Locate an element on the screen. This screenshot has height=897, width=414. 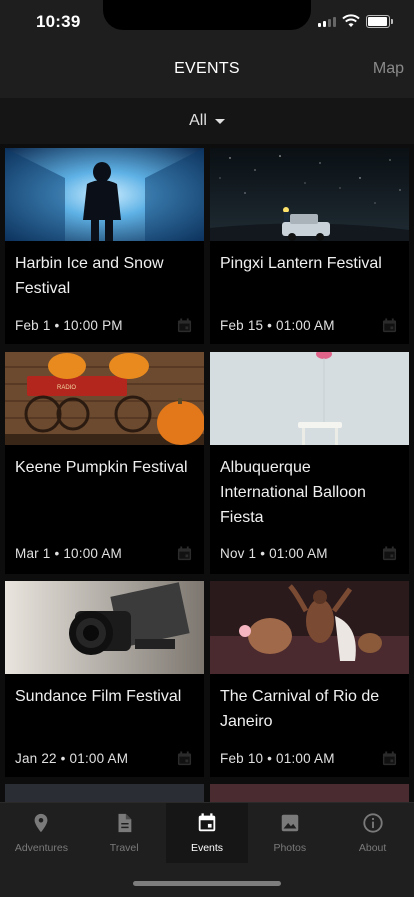
info-icon is located at coordinates (372, 823).